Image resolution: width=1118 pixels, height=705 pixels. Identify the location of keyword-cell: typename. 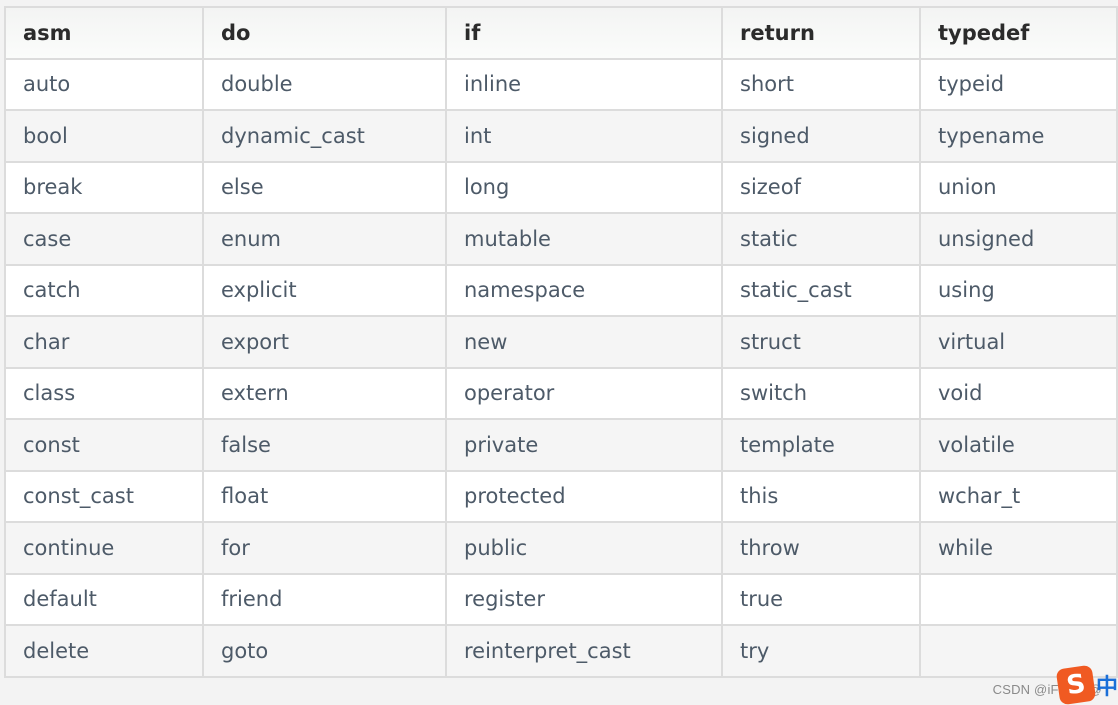
(1018, 136).